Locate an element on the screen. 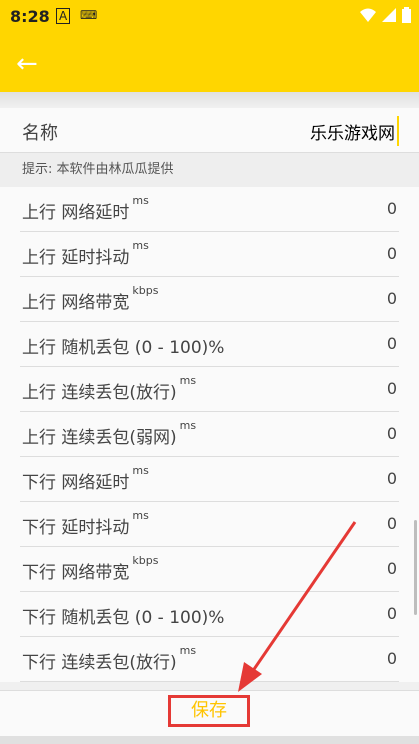 The image size is (419, 744). nav-bar is located at coordinates (209, 740).